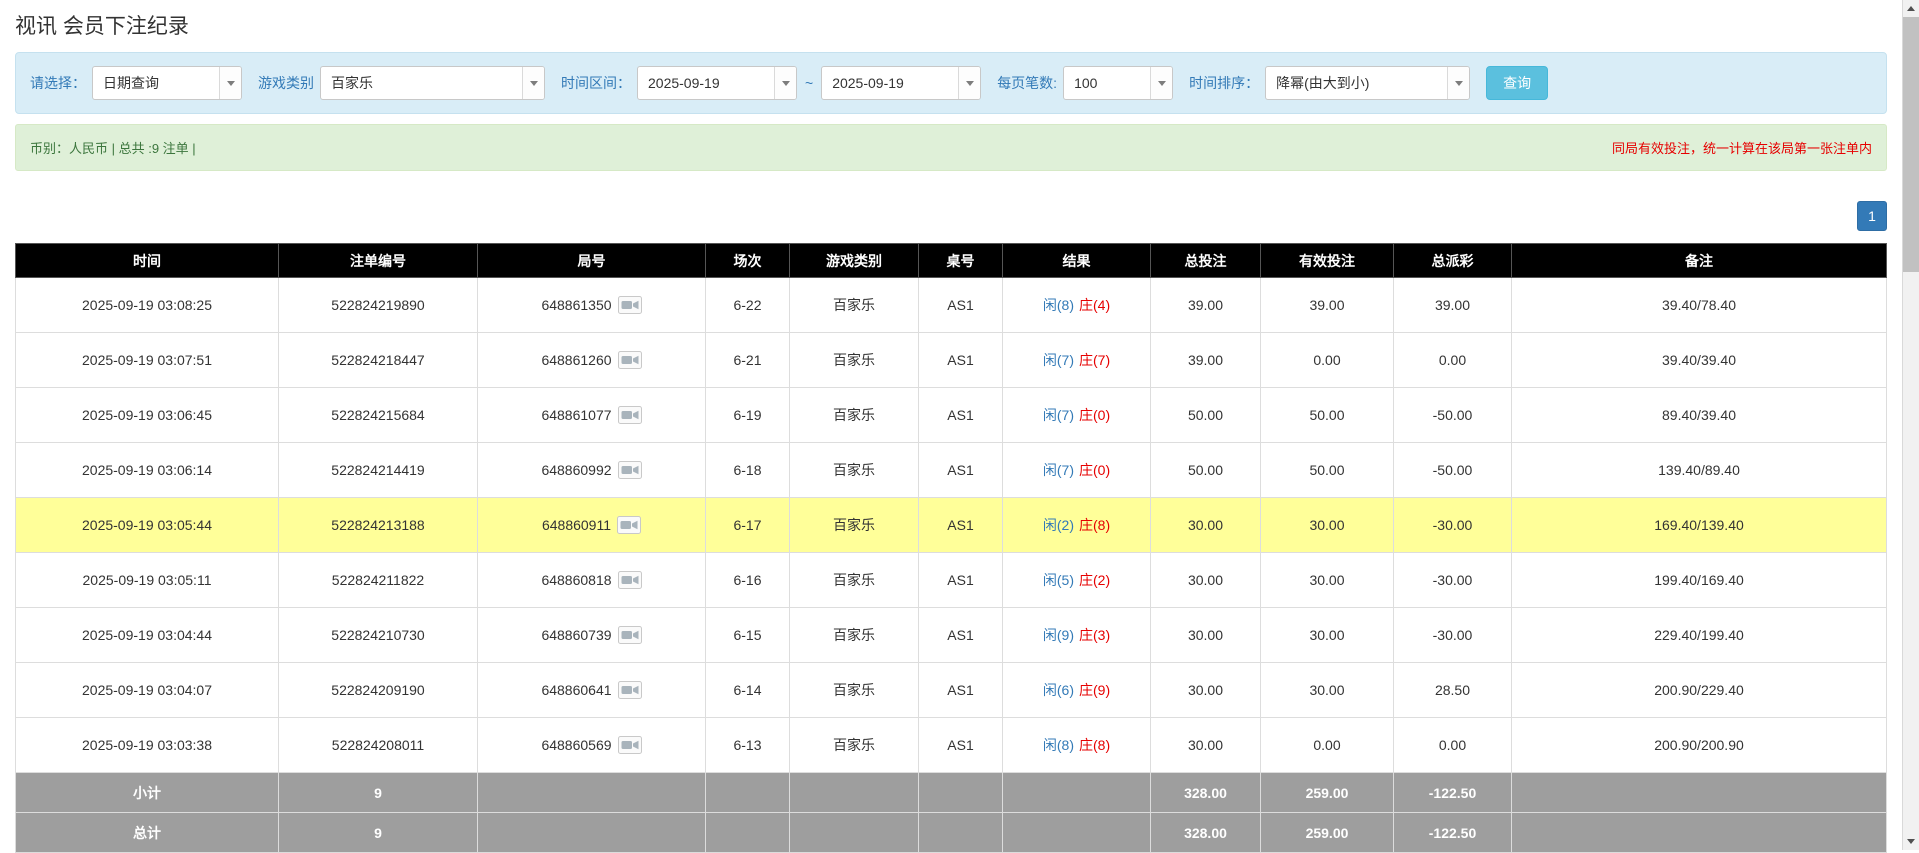 The image size is (1919, 853). I want to click on game-type-select: 百家乐, so click(432, 83).